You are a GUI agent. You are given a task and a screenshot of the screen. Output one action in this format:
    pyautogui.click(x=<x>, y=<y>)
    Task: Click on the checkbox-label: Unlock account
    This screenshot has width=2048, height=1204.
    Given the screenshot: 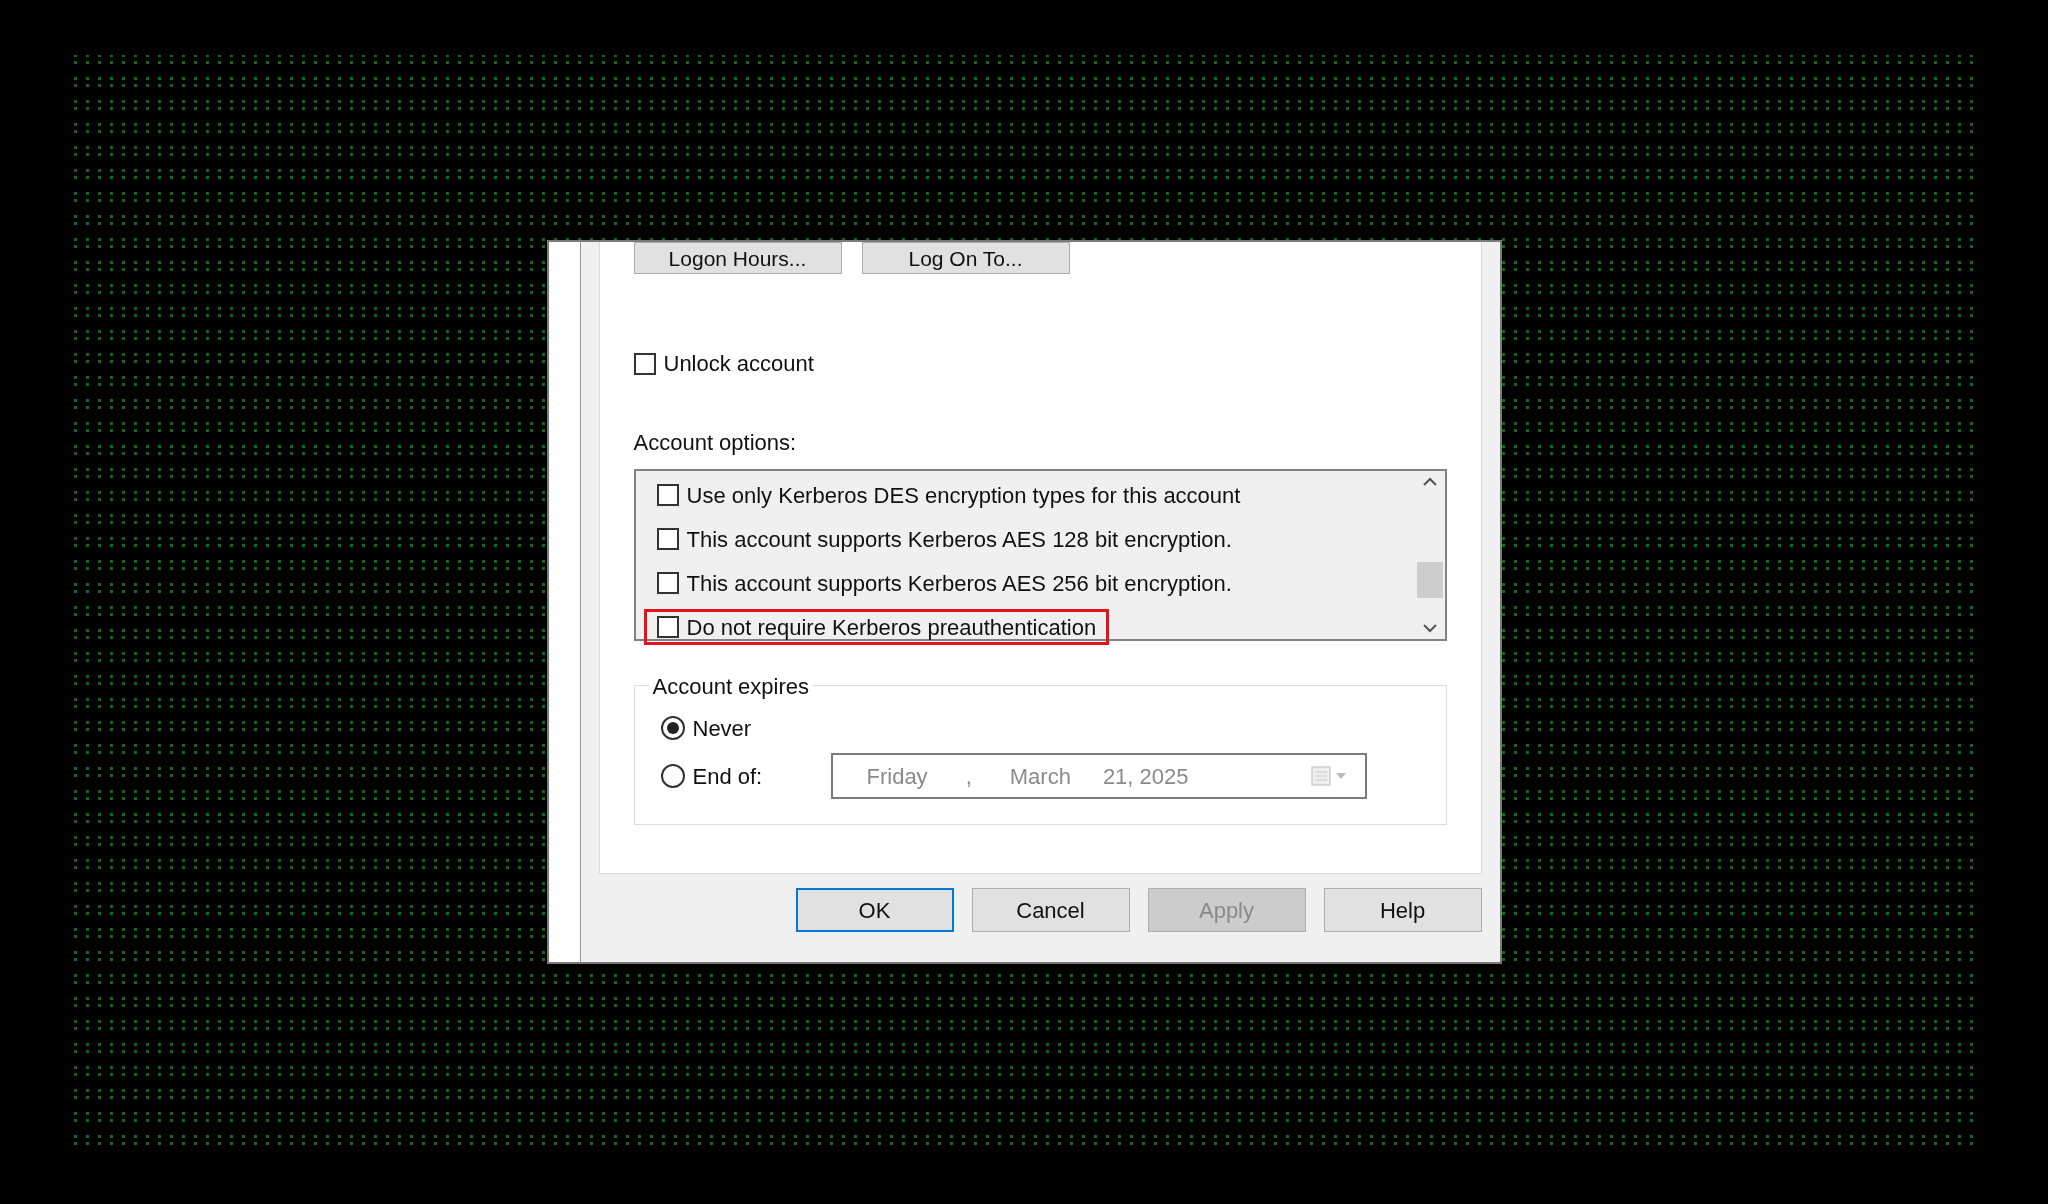 What is the action you would take?
    pyautogui.click(x=738, y=364)
    